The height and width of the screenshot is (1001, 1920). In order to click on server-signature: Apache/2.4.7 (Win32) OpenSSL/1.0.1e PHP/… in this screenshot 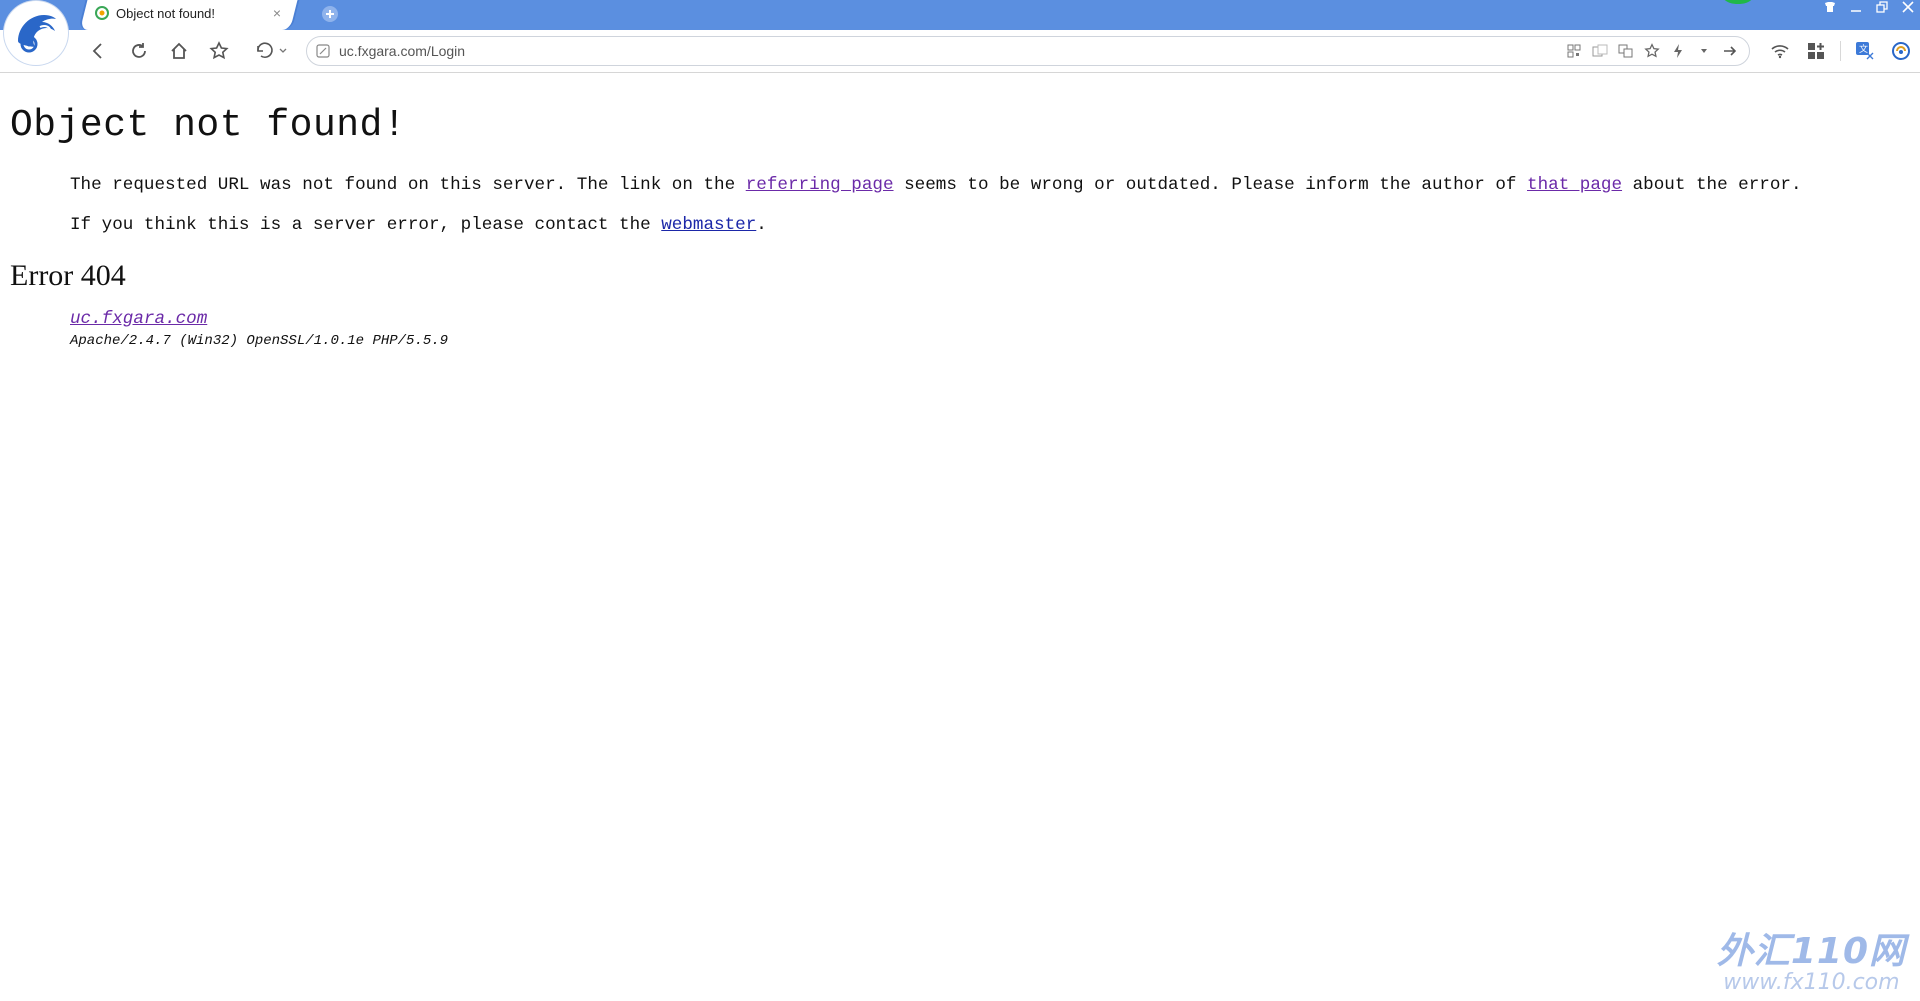, I will do `click(259, 341)`.